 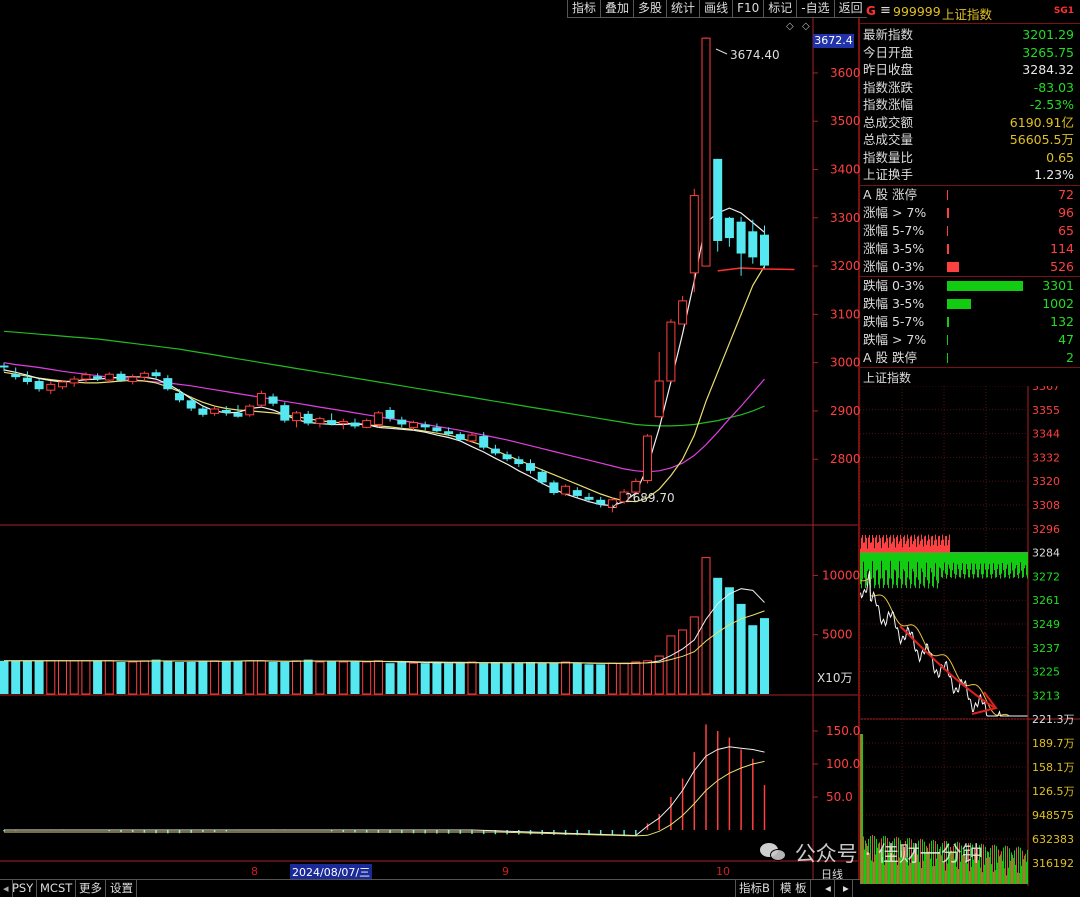 What do you see at coordinates (835, 678) in the screenshot?
I see `volume-unit-label: X10万` at bounding box center [835, 678].